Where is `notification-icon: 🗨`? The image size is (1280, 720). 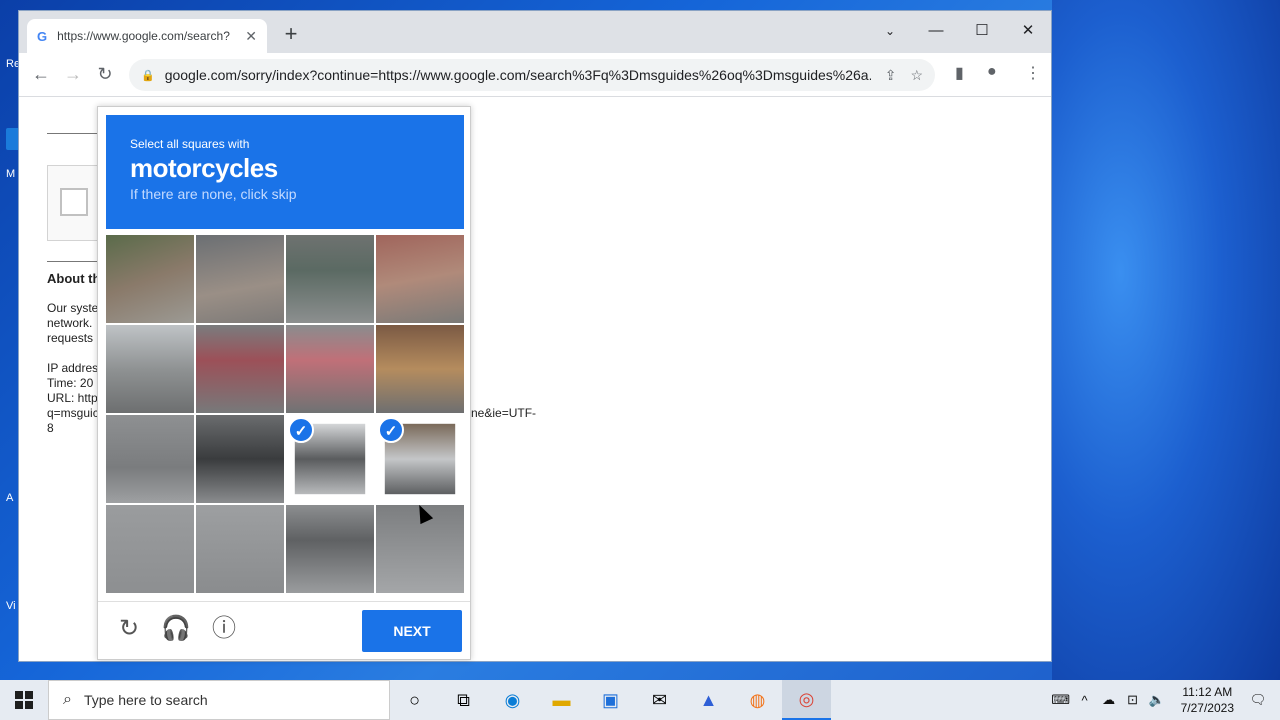 notification-icon: 🗨 is located at coordinates (1258, 700).